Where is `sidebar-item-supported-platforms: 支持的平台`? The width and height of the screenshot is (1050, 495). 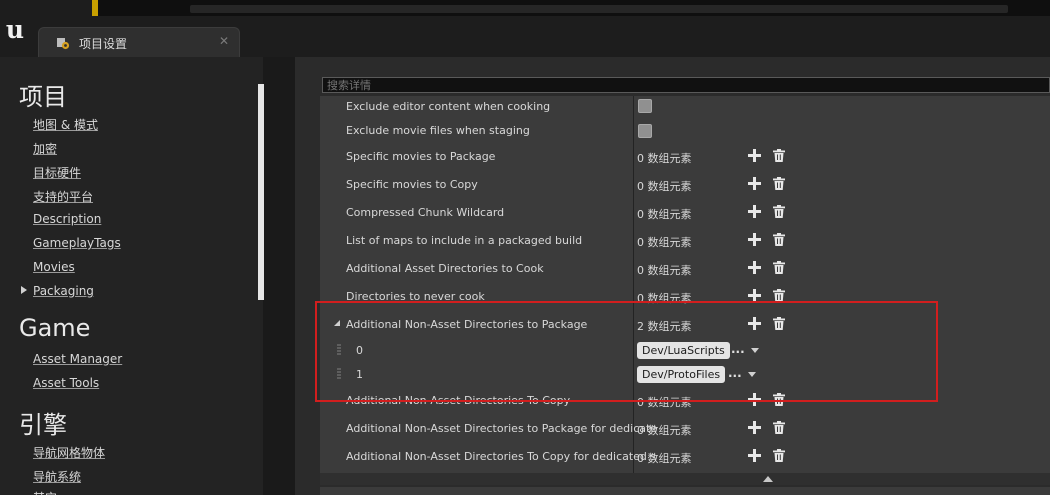 sidebar-item-supported-platforms: 支持的平台 is located at coordinates (63, 196).